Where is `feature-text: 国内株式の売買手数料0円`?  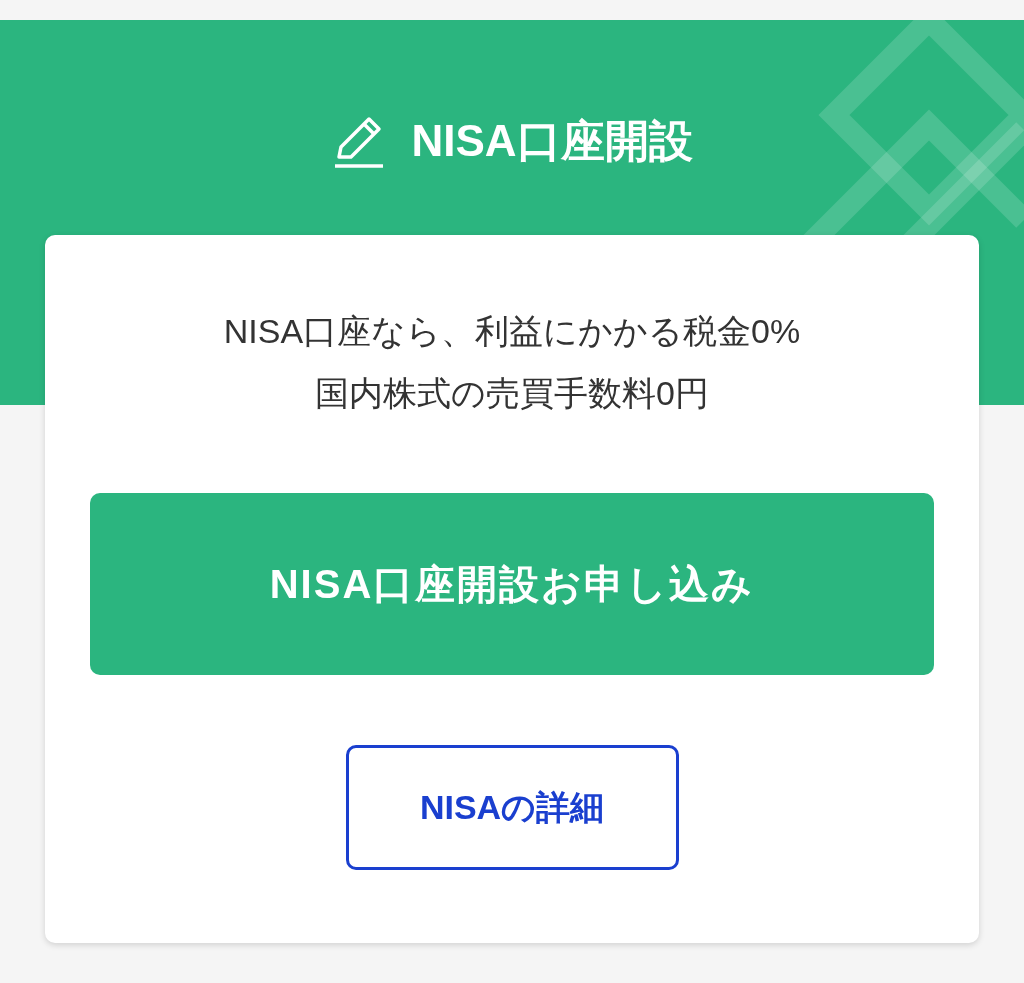 feature-text: 国内株式の売買手数料0円 is located at coordinates (512, 393).